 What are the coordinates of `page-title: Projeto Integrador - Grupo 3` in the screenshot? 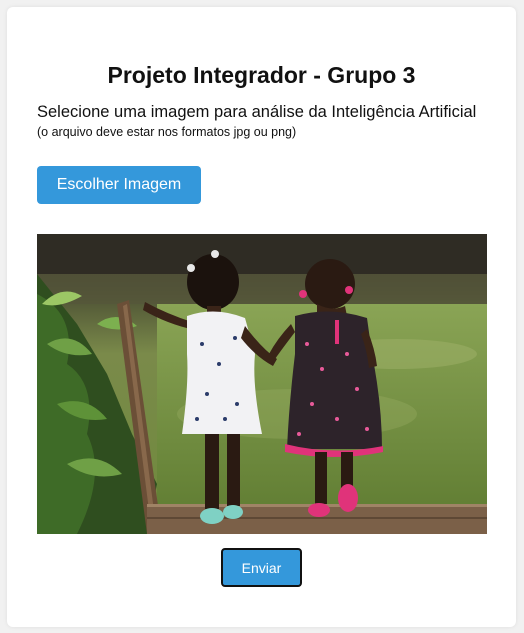 It's located at (261, 75).